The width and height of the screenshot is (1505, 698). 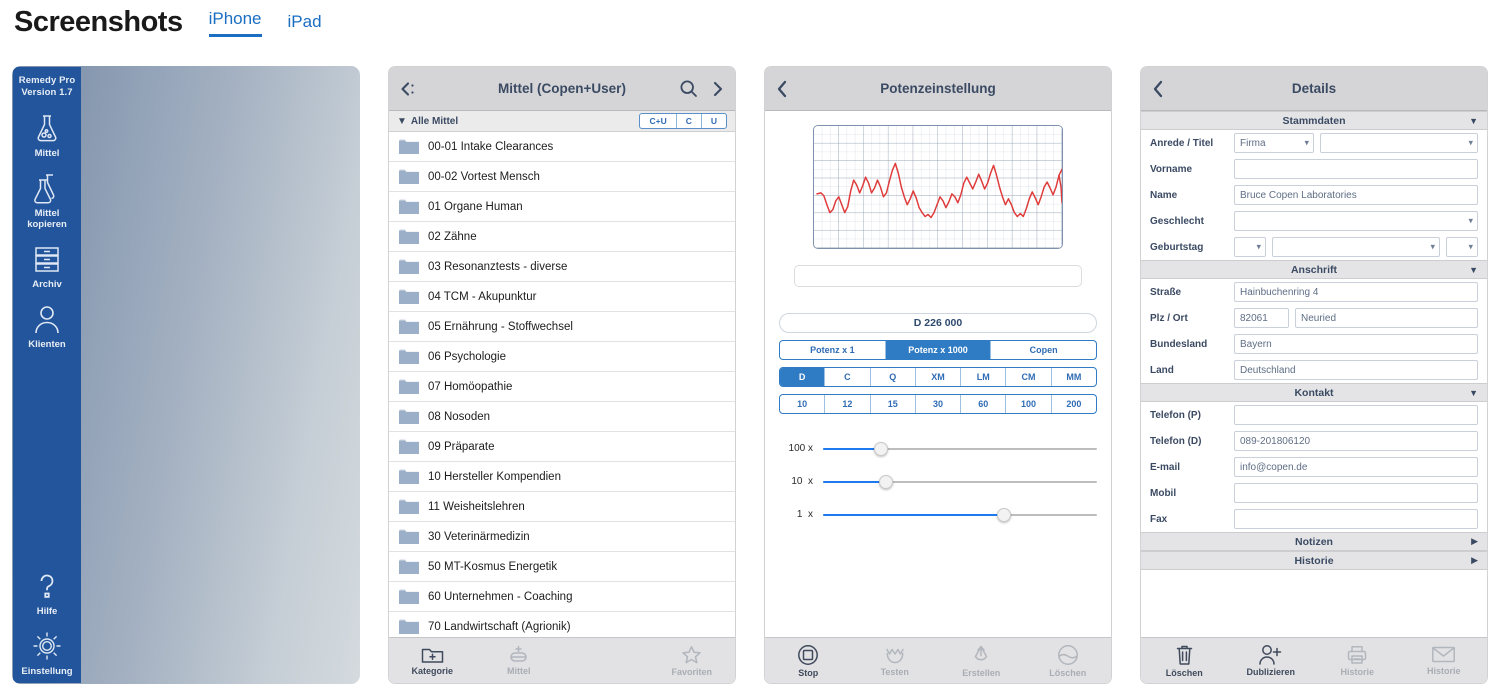 What do you see at coordinates (47, 326) in the screenshot?
I see `sidebar-item-klienten: Klienten` at bounding box center [47, 326].